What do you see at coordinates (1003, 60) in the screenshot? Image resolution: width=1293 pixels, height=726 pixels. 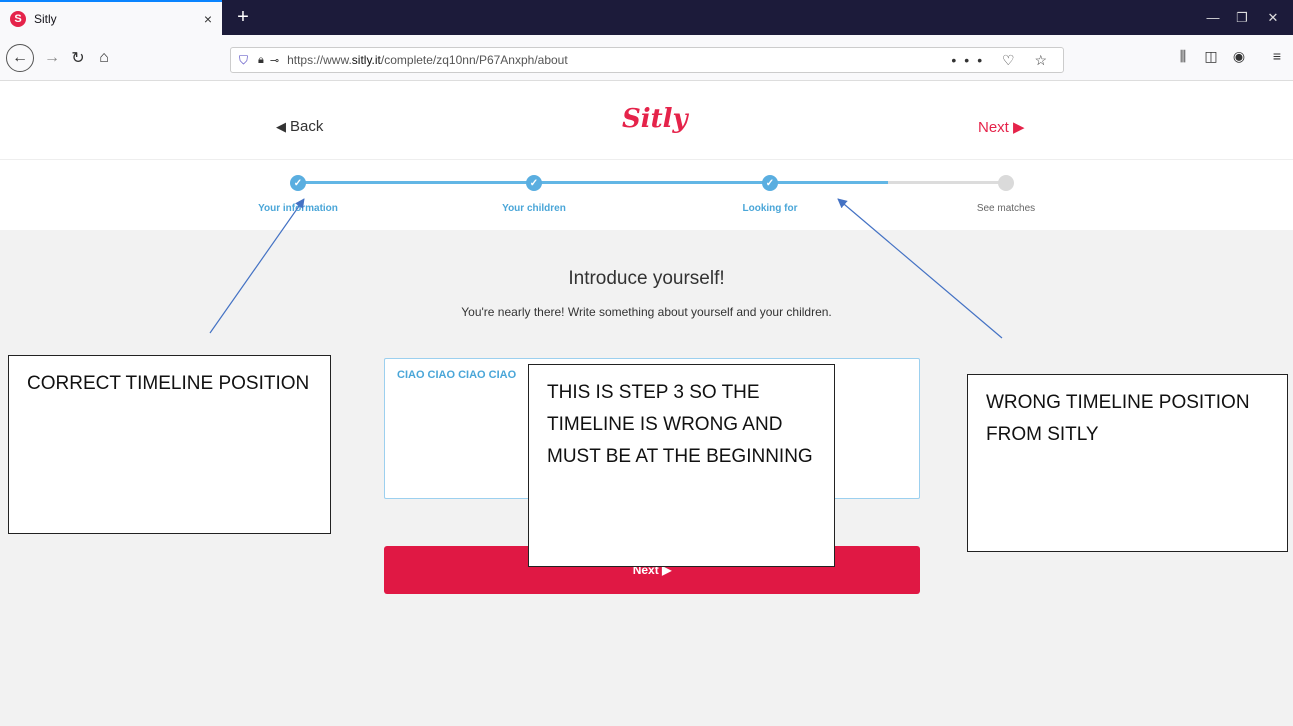 I see `page-actions-icons: ••• ♡ ☆` at bounding box center [1003, 60].